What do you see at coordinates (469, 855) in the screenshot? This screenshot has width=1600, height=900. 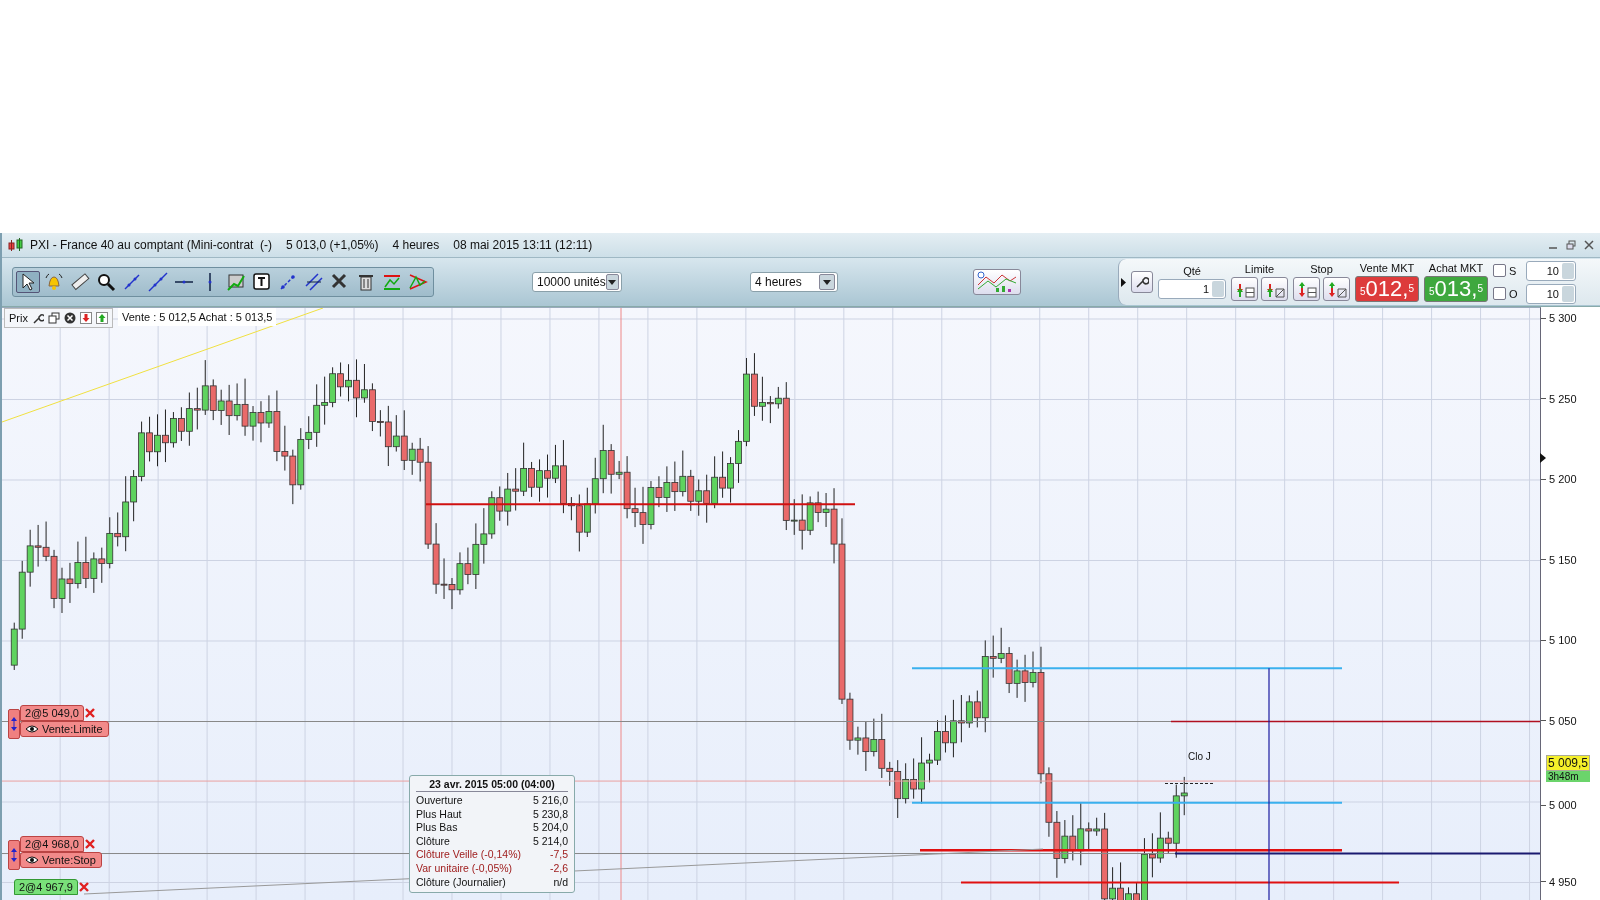 I see `tooltip-label: Clôture Veille (-0,14%)` at bounding box center [469, 855].